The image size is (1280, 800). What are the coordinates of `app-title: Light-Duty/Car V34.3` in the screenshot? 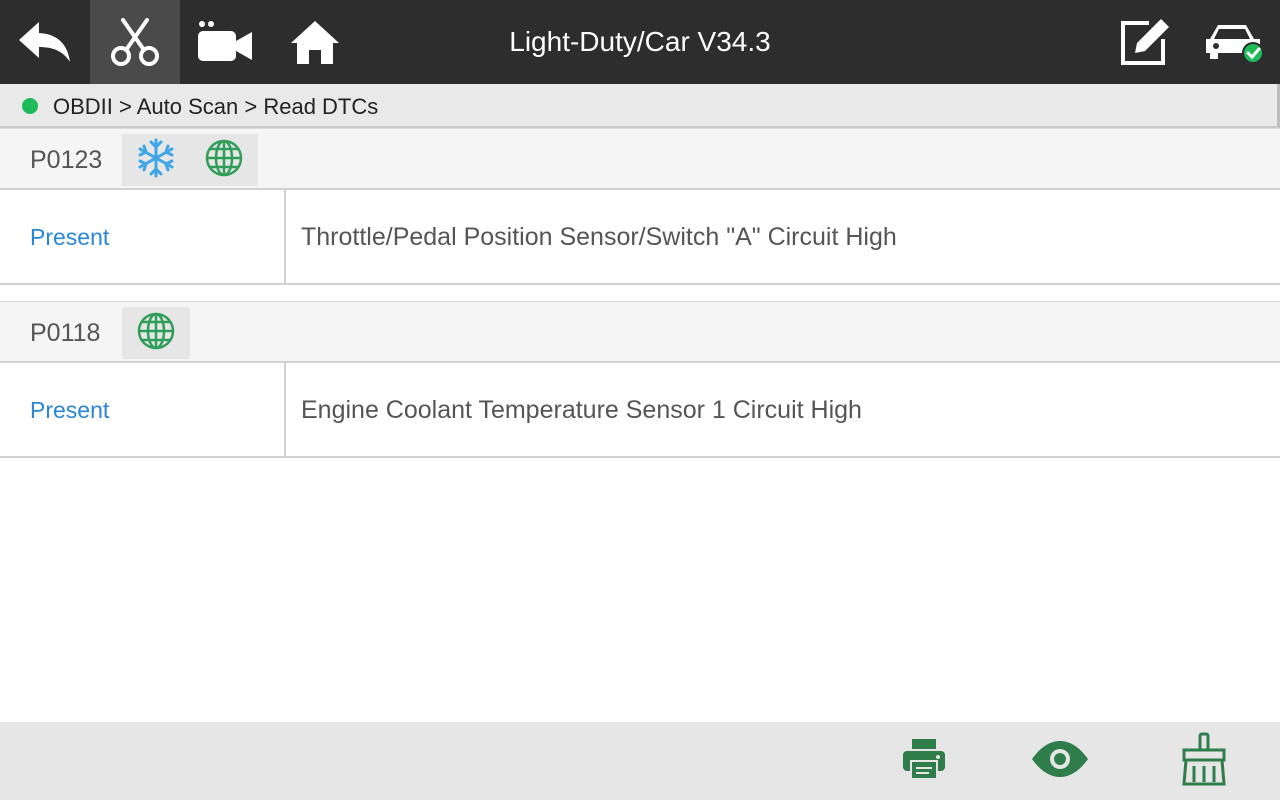 It's located at (640, 41).